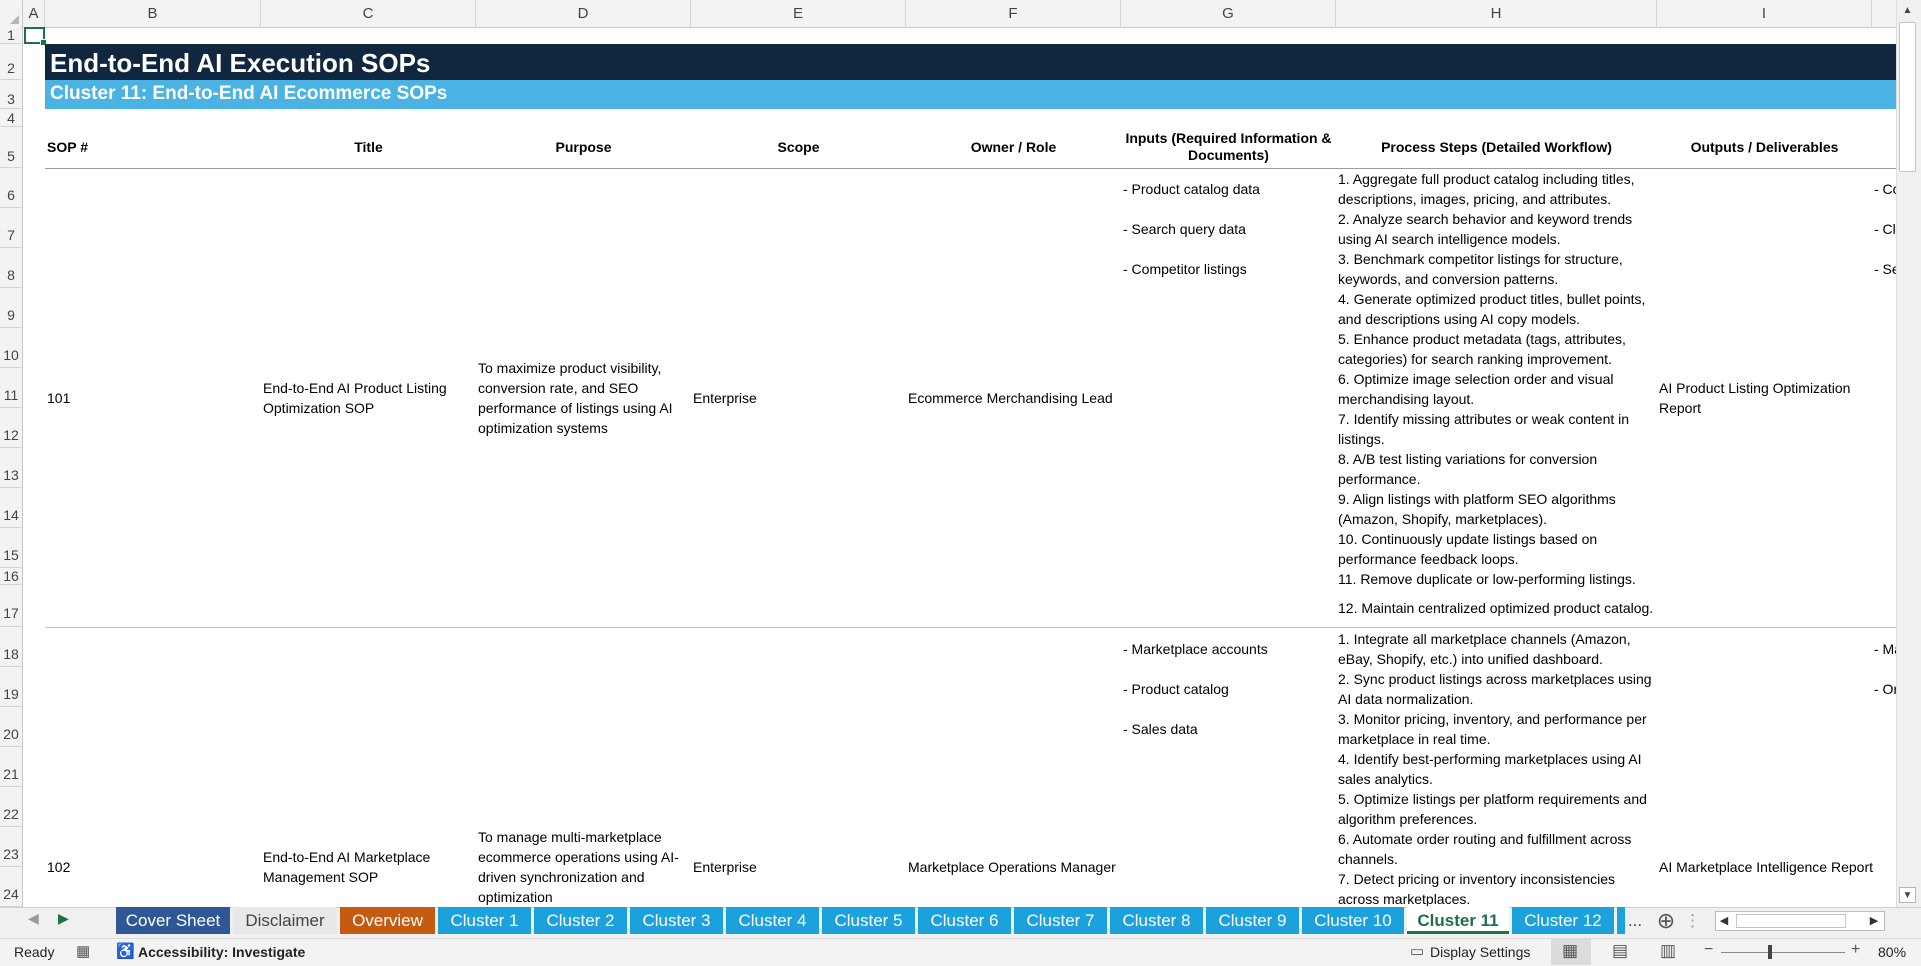 Image resolution: width=1921 pixels, height=966 pixels. I want to click on display-settings-button: Display Settings, so click(1480, 952).